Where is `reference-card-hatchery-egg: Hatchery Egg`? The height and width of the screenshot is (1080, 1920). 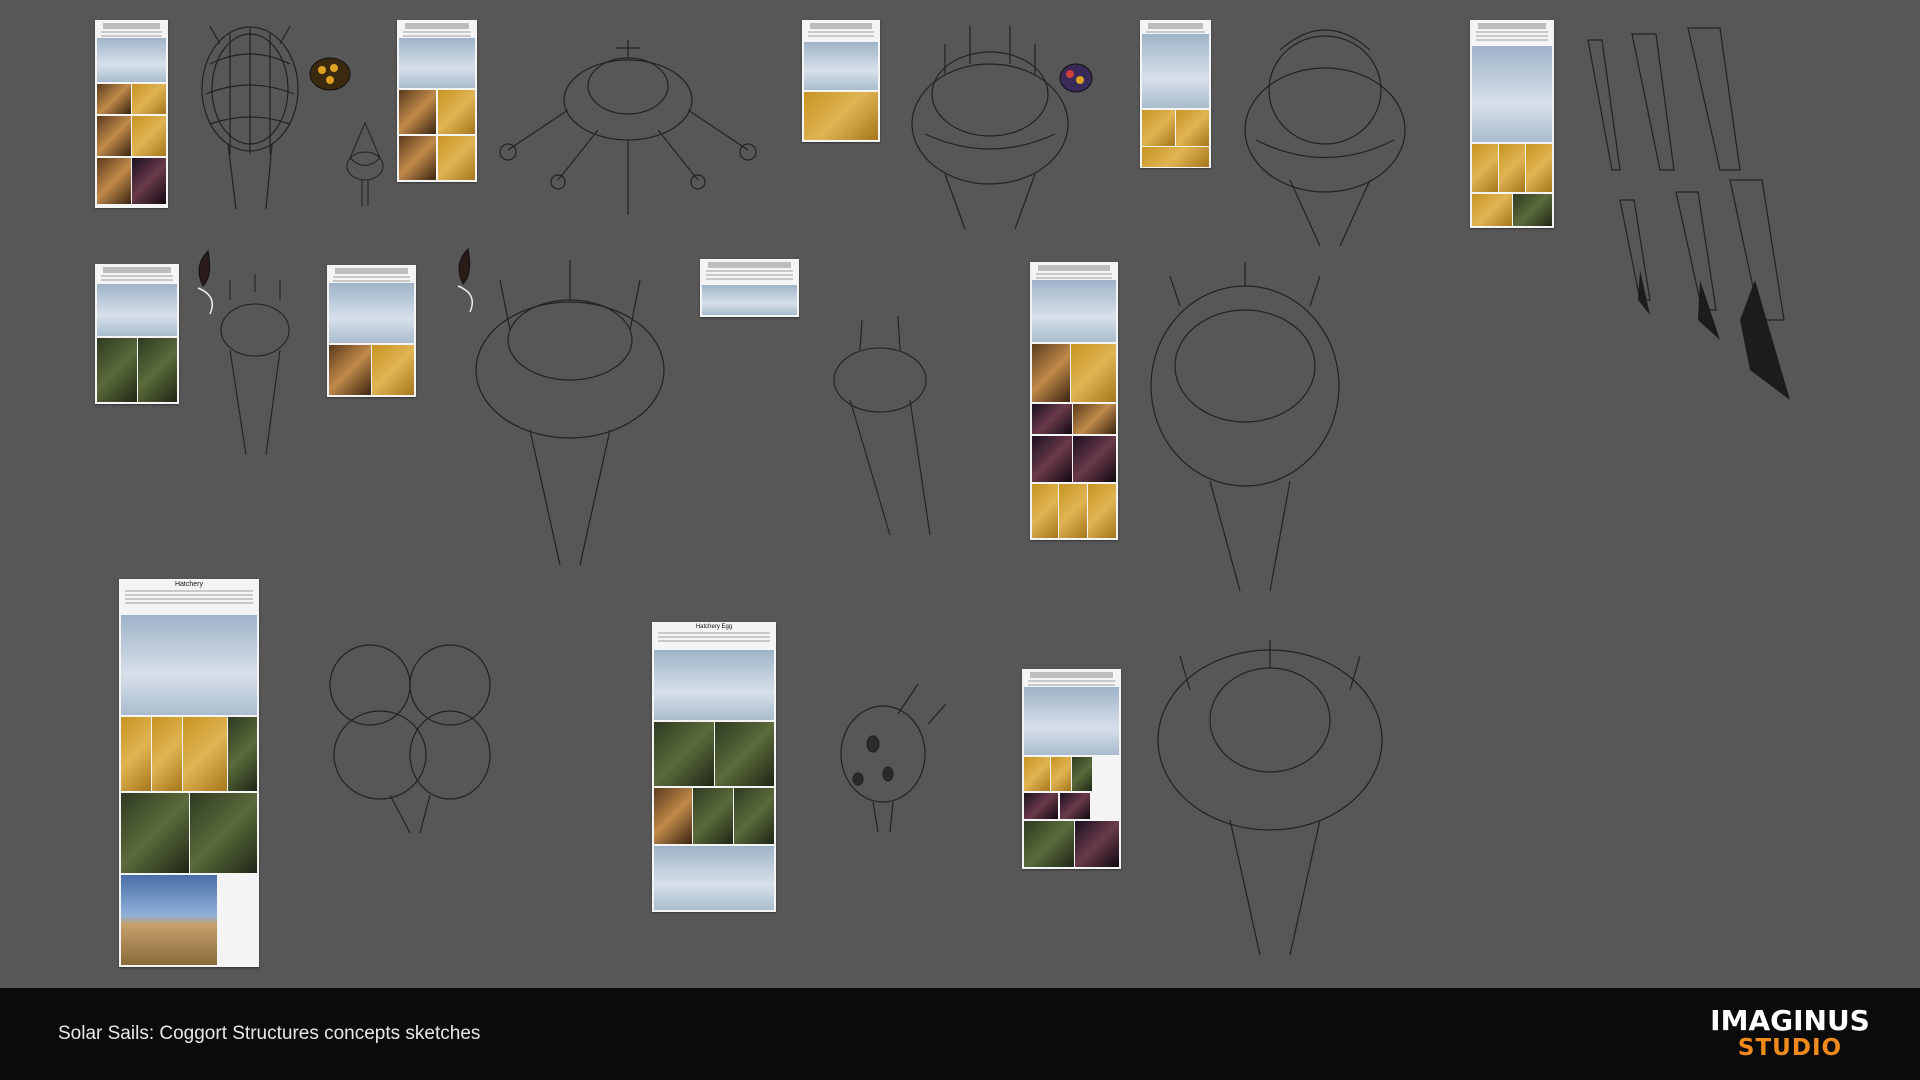 reference-card-hatchery-egg: Hatchery Egg is located at coordinates (714, 767).